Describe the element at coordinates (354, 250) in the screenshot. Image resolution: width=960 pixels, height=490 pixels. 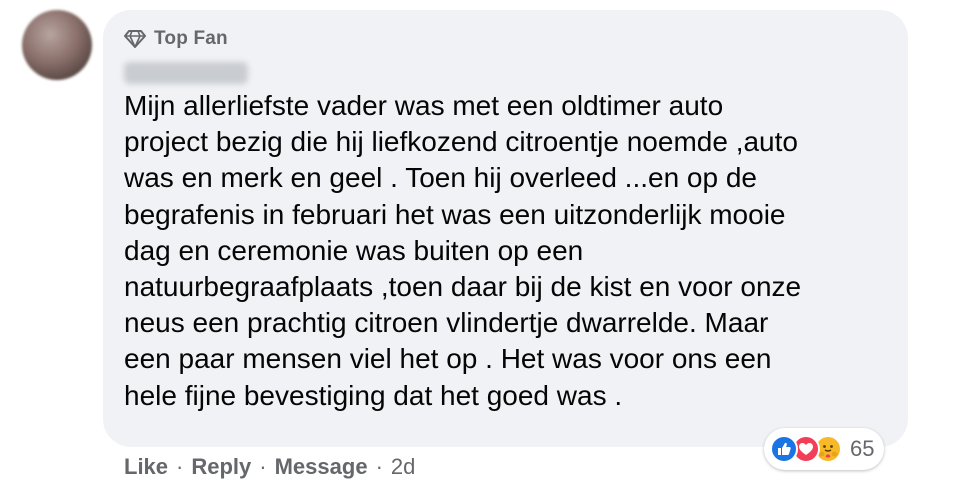
I see `comment-line: dag en ceremonie was buiten op een` at that location.